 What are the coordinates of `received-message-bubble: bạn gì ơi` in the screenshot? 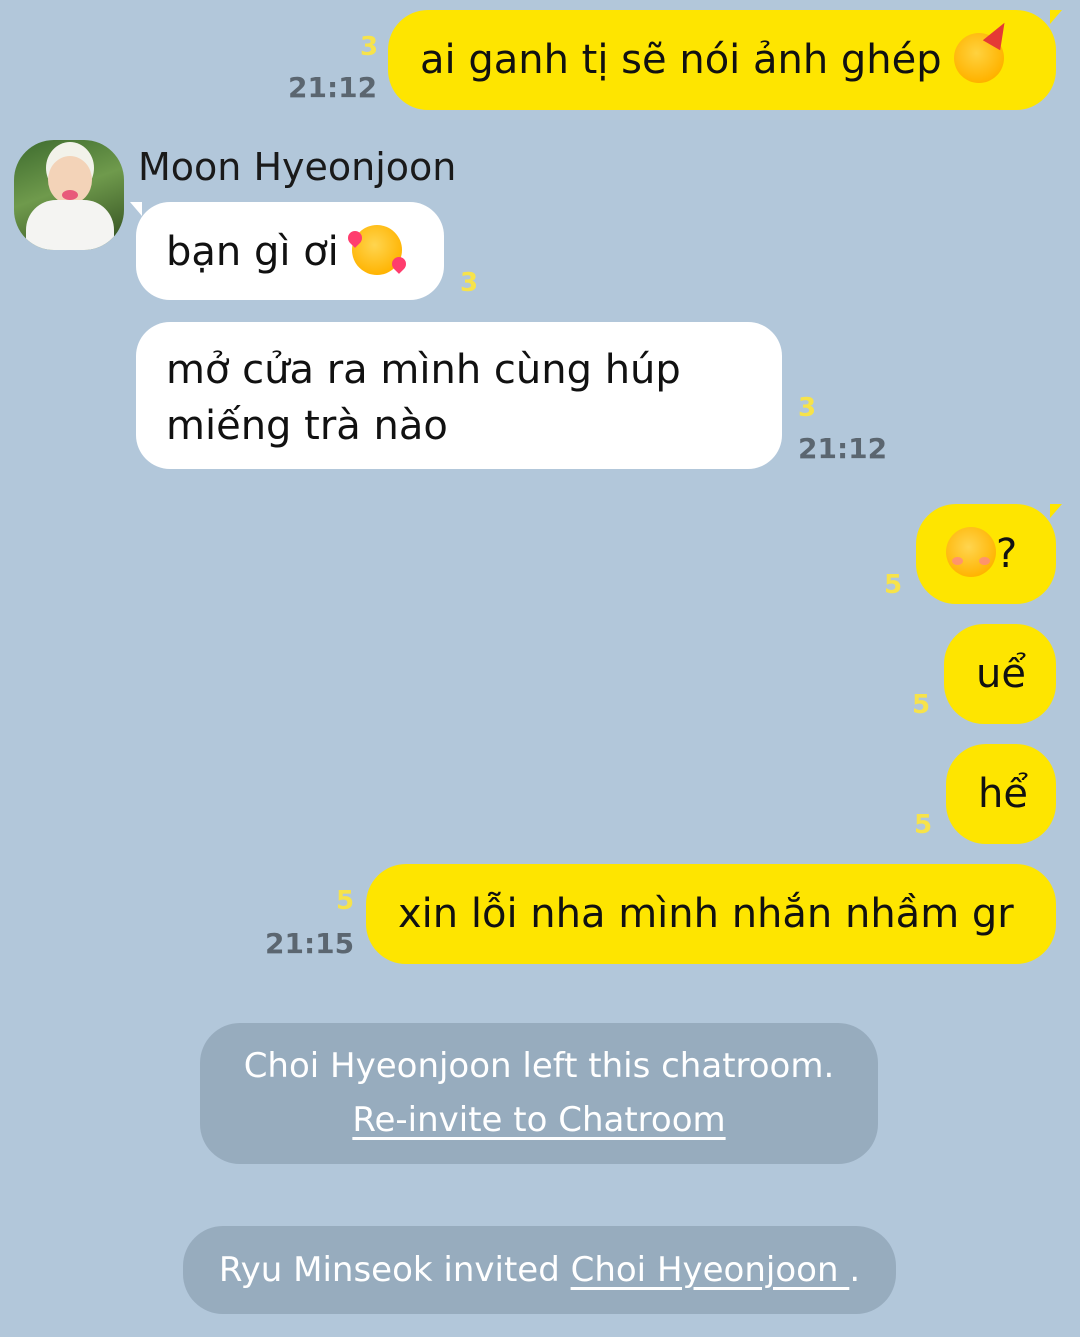 It's located at (290, 251).